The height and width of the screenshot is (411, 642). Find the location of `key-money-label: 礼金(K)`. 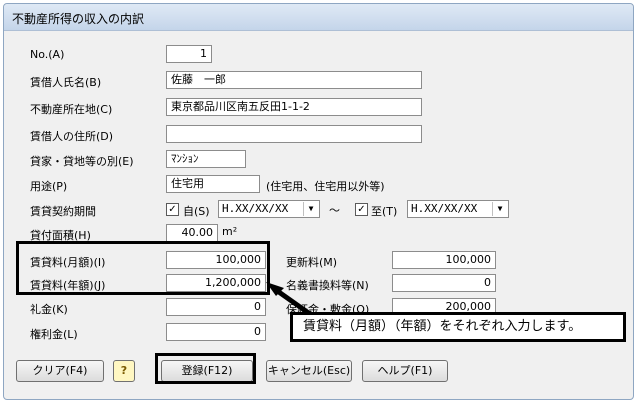

key-money-label: 礼金(K) is located at coordinates (49, 309).